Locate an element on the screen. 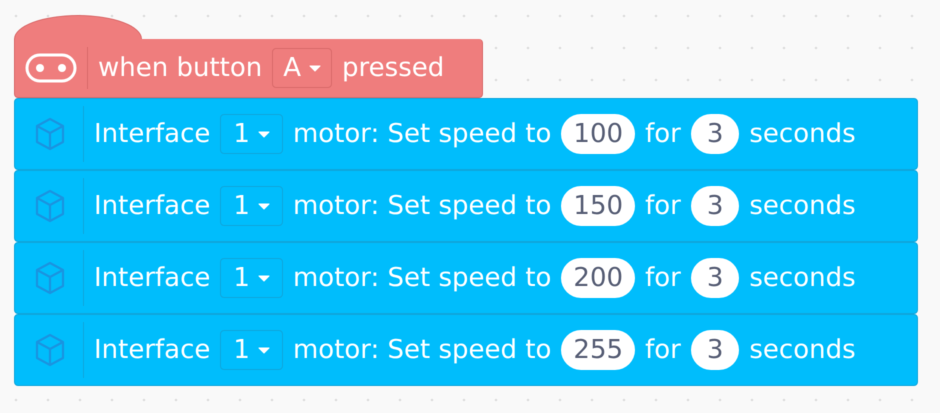 This screenshot has height=413, width=940. speed-input: 255 is located at coordinates (598, 350).